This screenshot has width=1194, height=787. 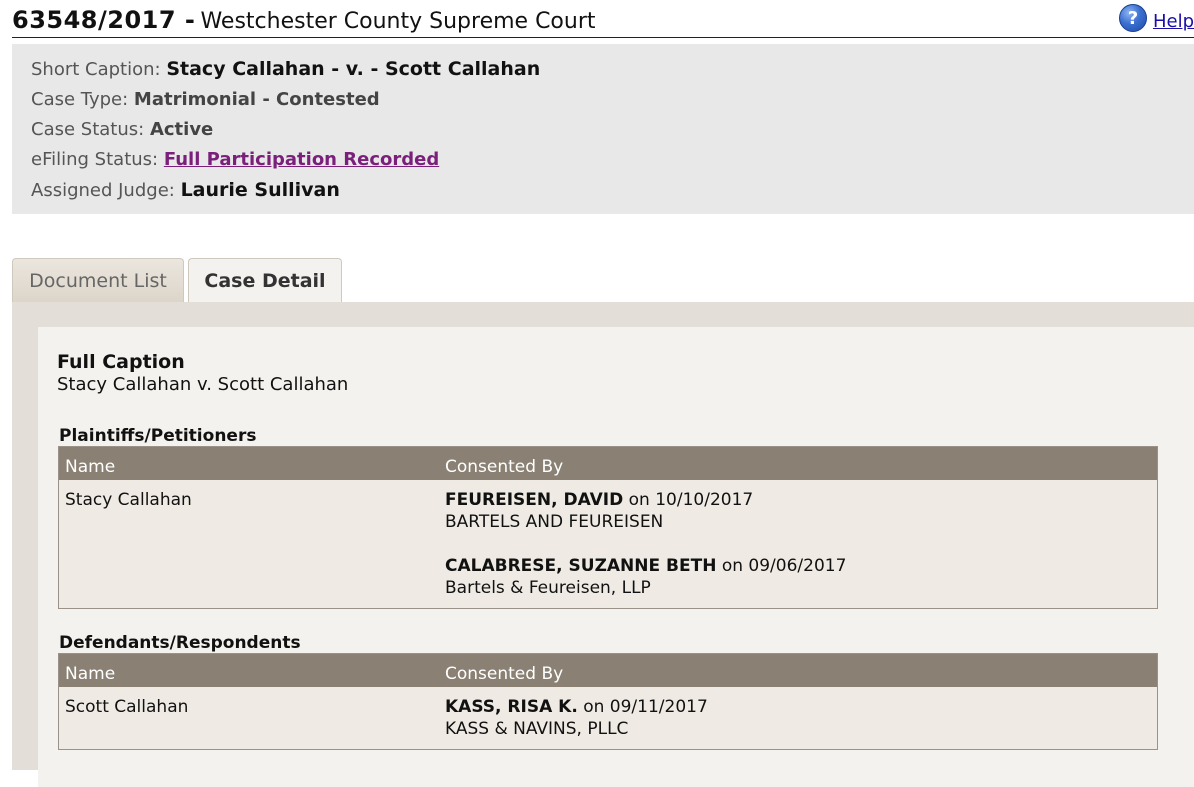 What do you see at coordinates (691, 500) in the screenshot?
I see `consent-date: on 10/10/2017` at bounding box center [691, 500].